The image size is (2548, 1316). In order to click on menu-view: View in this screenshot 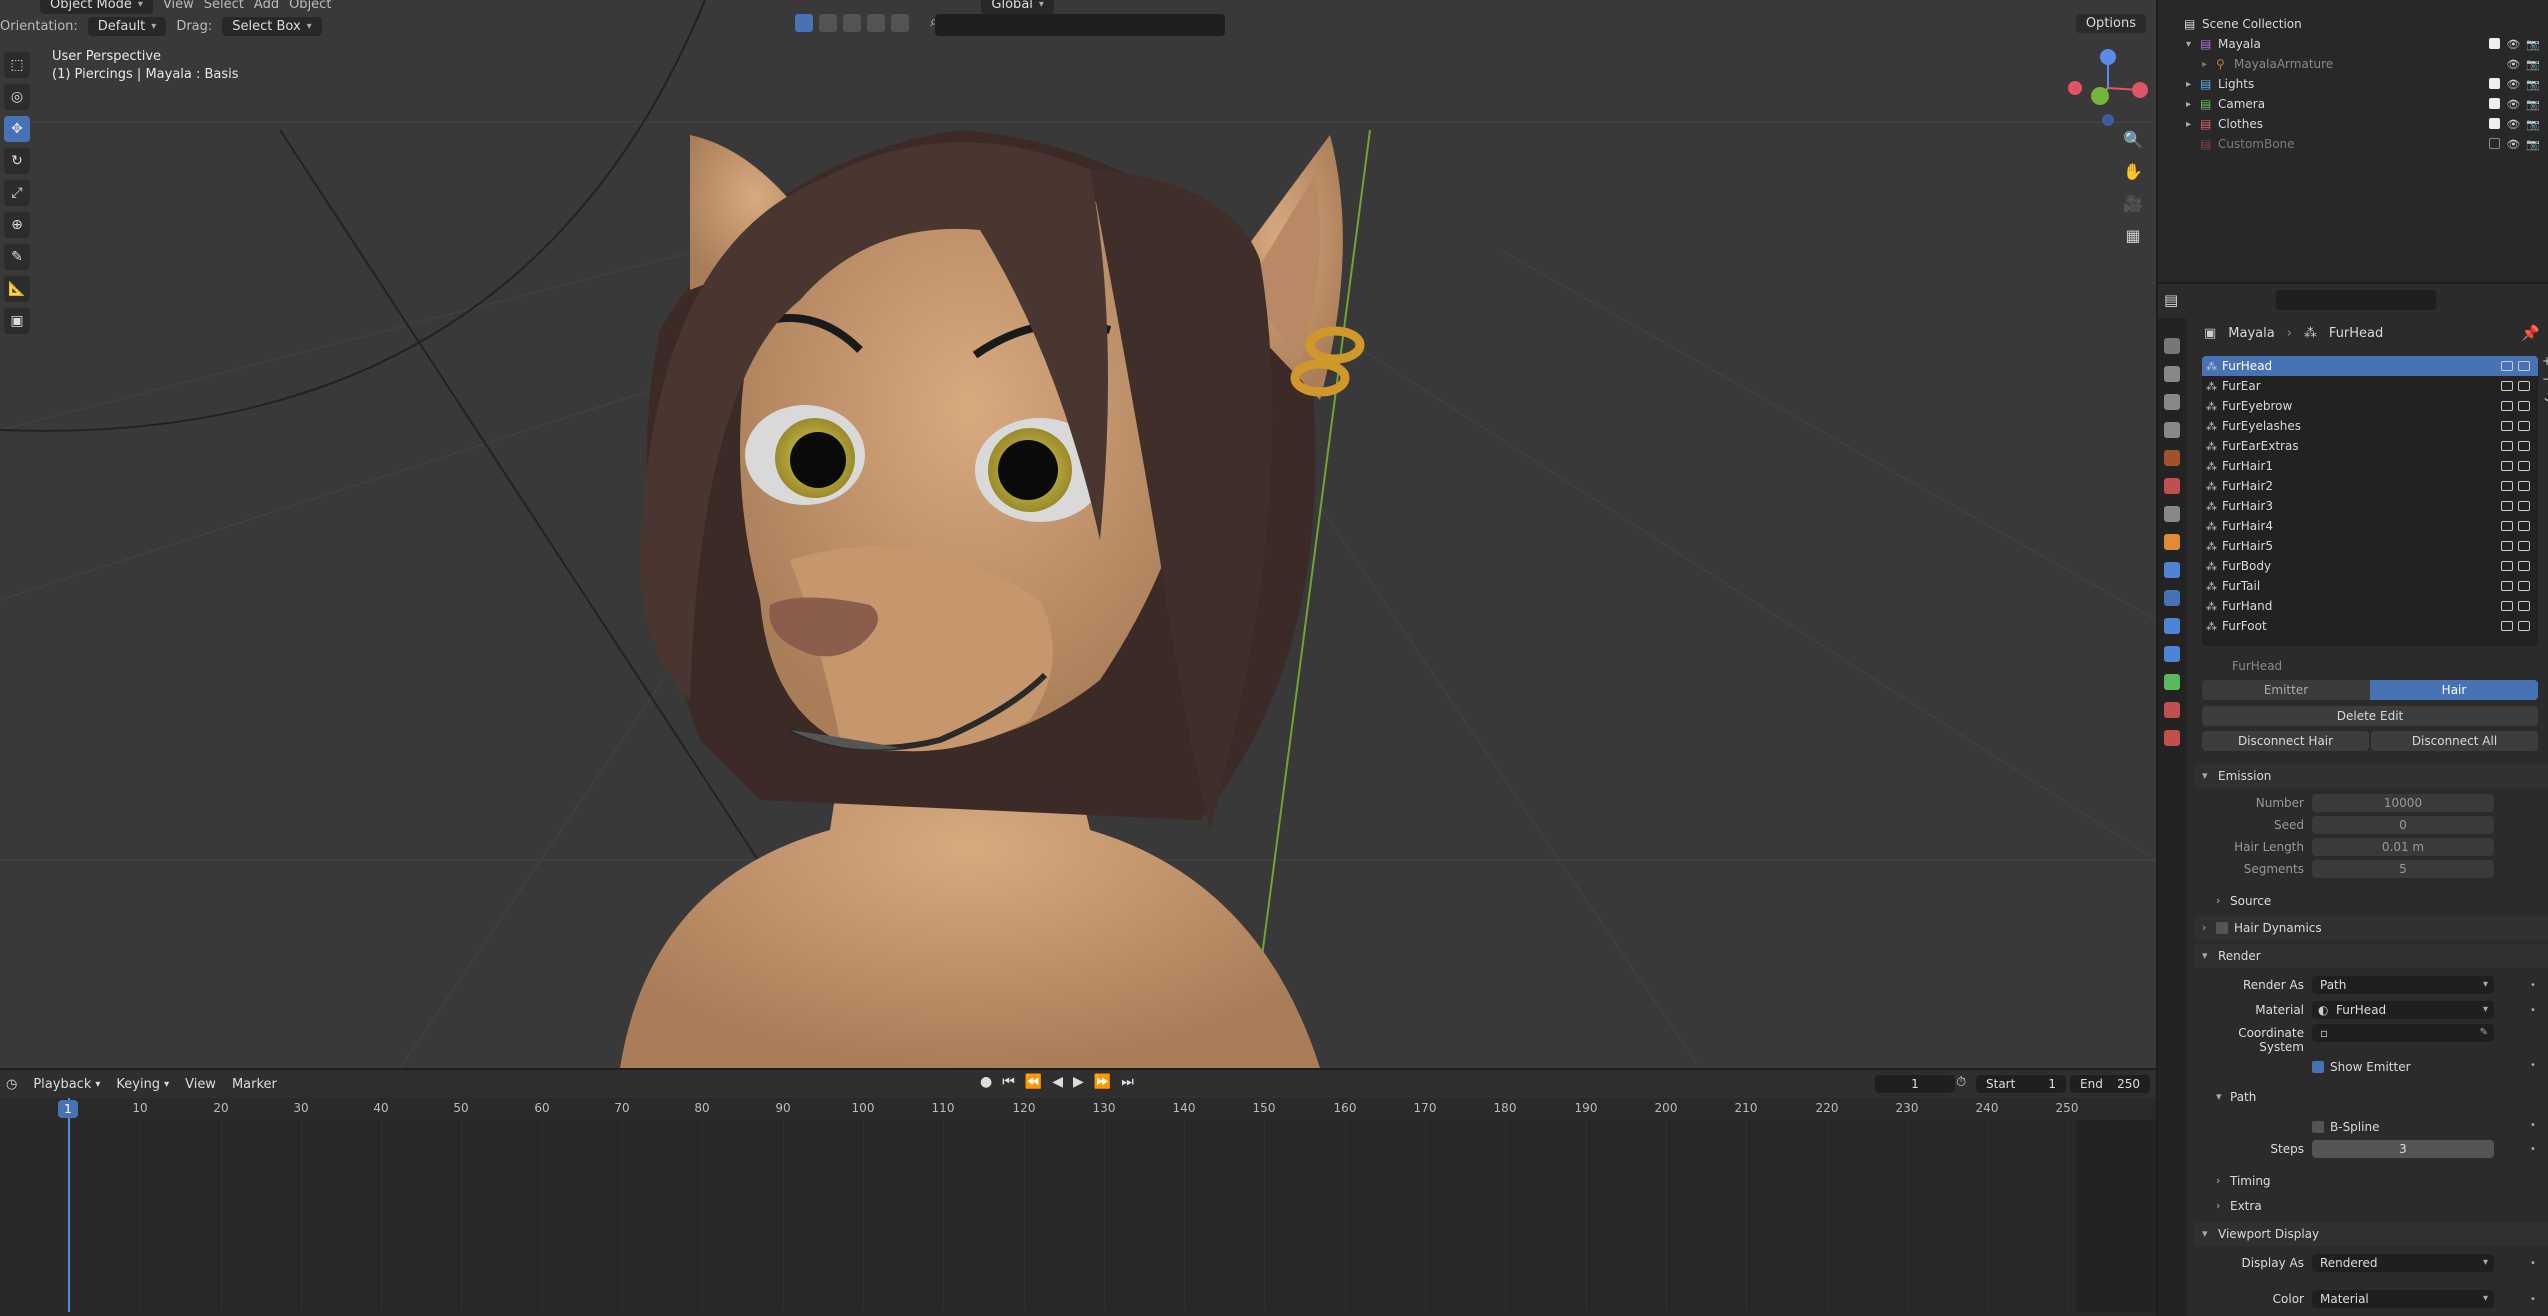, I will do `click(200, 1084)`.